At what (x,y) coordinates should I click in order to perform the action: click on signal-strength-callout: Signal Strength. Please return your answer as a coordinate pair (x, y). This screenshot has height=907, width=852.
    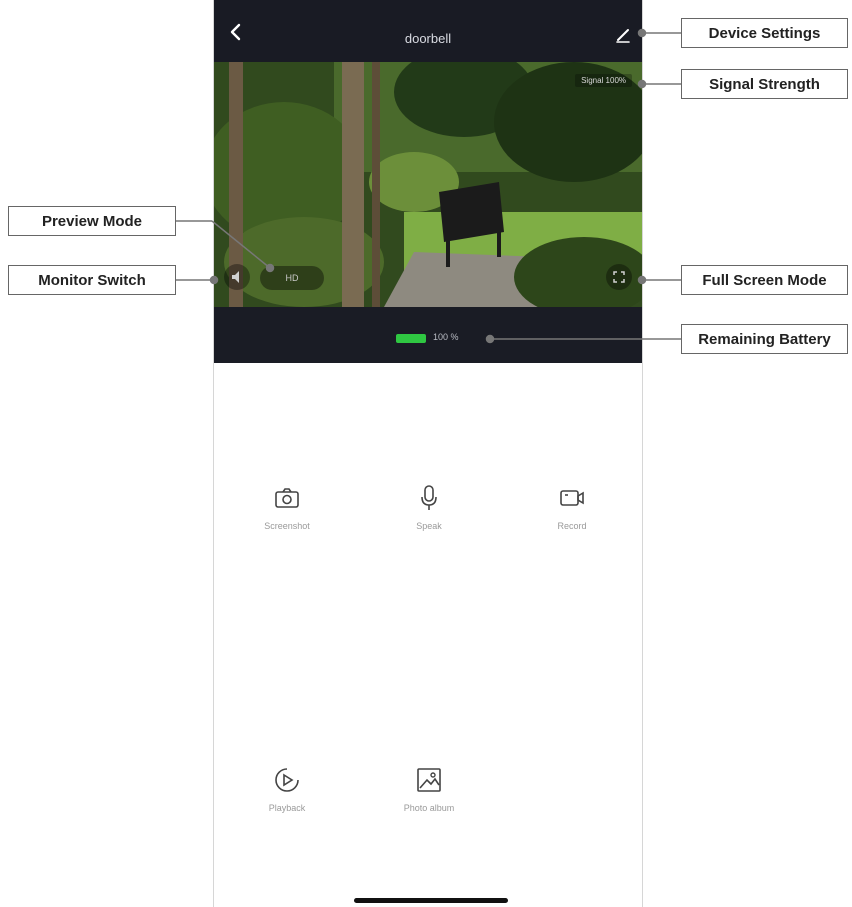
    Looking at the image, I should click on (764, 84).